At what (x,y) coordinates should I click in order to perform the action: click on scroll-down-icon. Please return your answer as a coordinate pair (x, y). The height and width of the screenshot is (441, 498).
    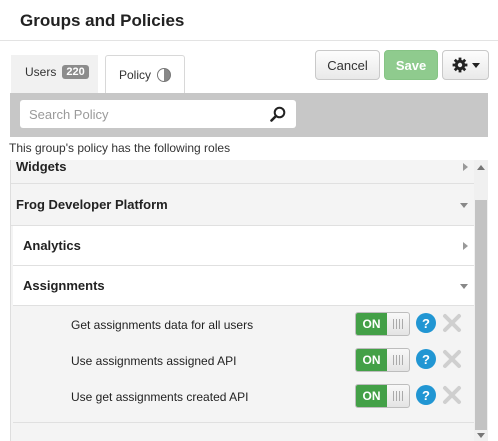
    Looking at the image, I should click on (481, 435).